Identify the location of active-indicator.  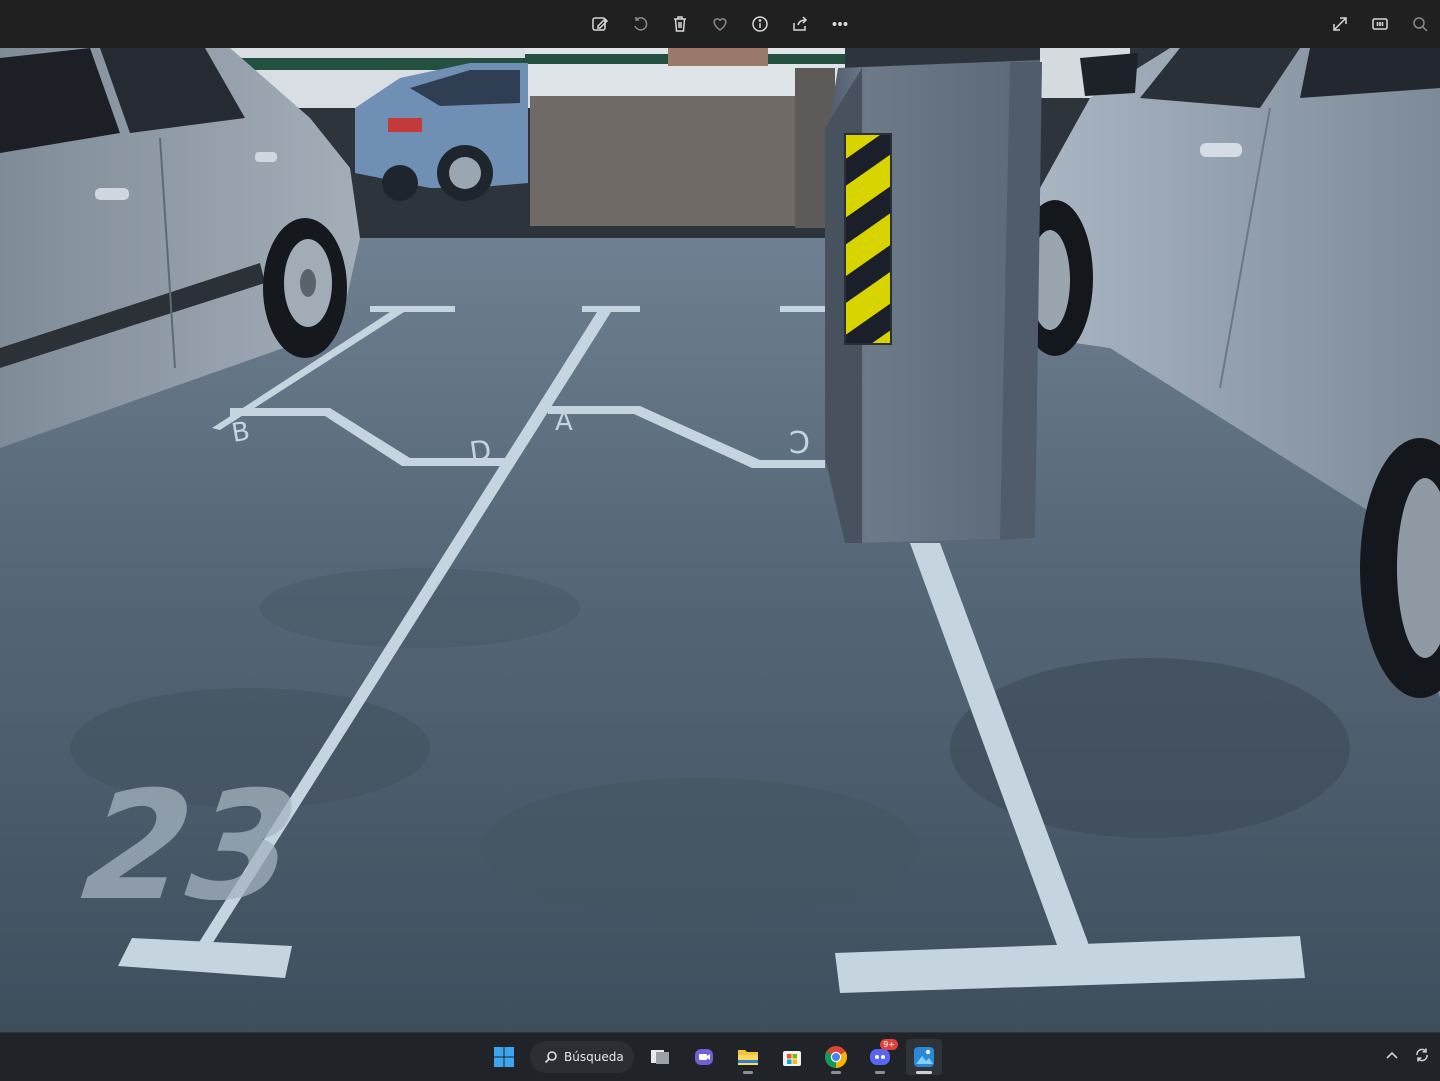
(924, 1072).